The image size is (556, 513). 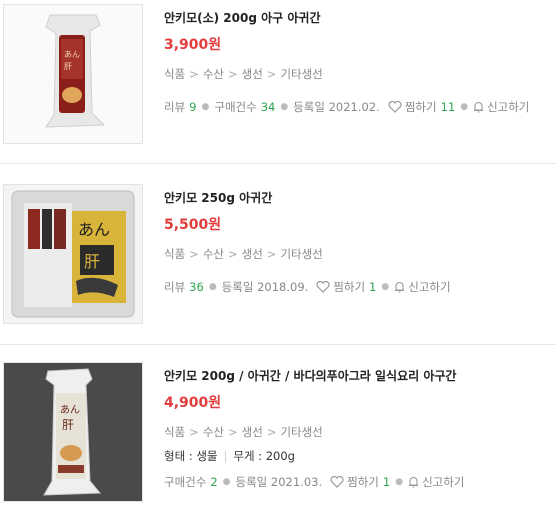 I want to click on product-spec: 형태 : 생물 | 무게 : 200g, so click(x=360, y=456).